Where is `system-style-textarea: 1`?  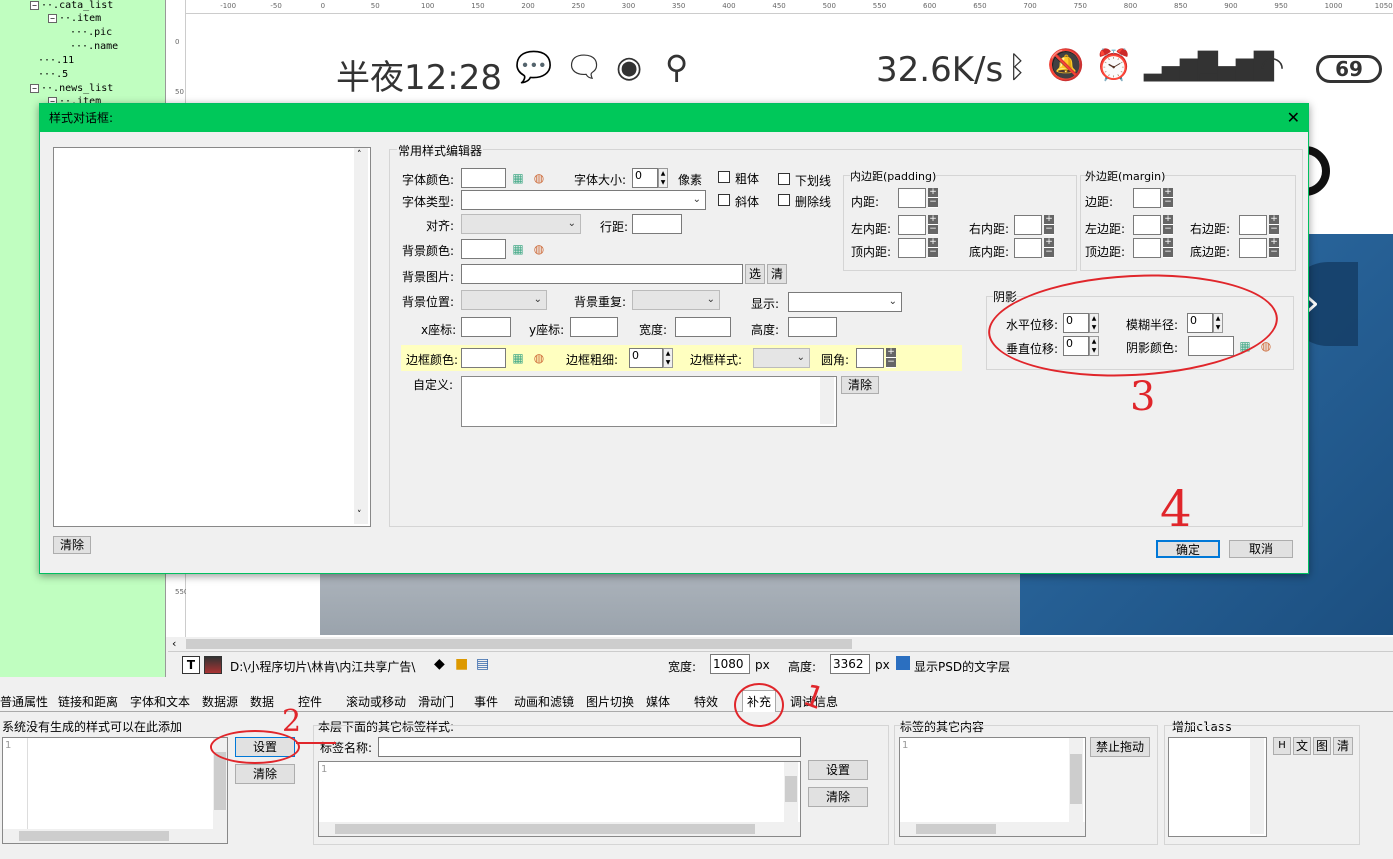 system-style-textarea: 1 is located at coordinates (115, 790).